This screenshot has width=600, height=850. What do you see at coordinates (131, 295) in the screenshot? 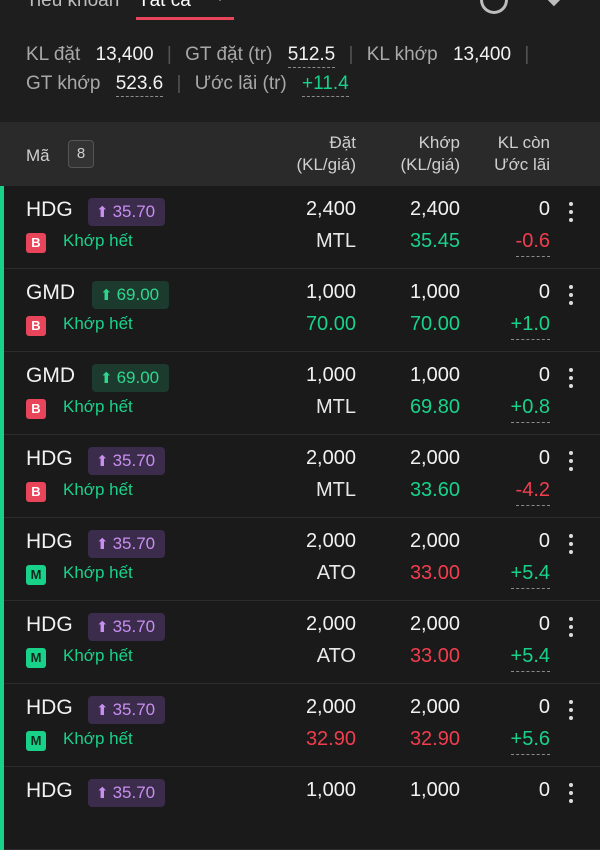
I see `price-badge: ⬆ 69.00` at bounding box center [131, 295].